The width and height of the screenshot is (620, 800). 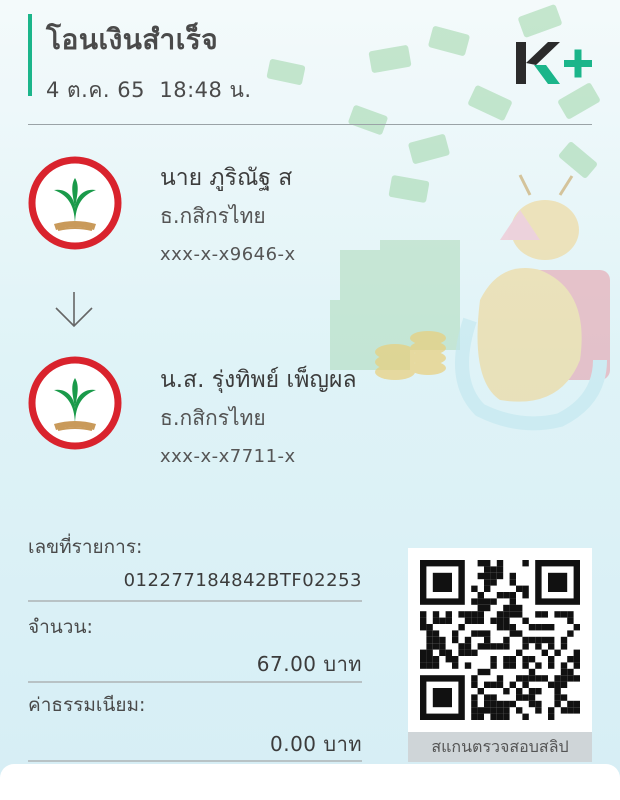 I want to click on header-section: โอนเงินสำเร็จ 4 ต.ค. 65 18:48 น., so click(x=140, y=58).